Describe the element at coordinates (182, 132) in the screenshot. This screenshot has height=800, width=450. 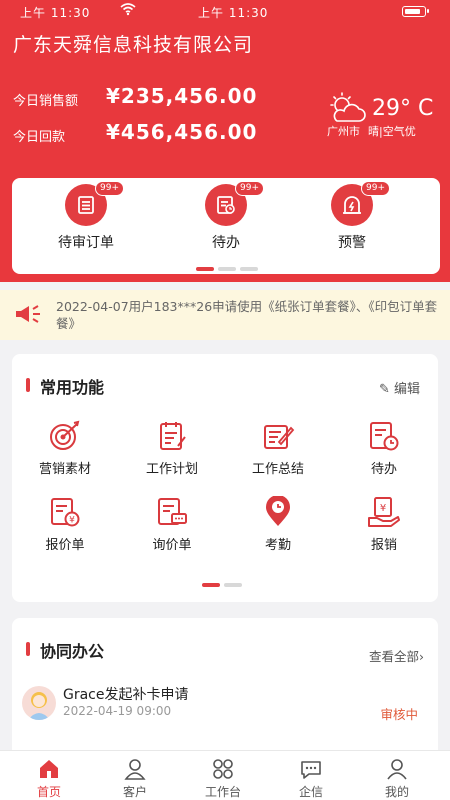
I see `collection-value: ¥456,456.00` at that location.